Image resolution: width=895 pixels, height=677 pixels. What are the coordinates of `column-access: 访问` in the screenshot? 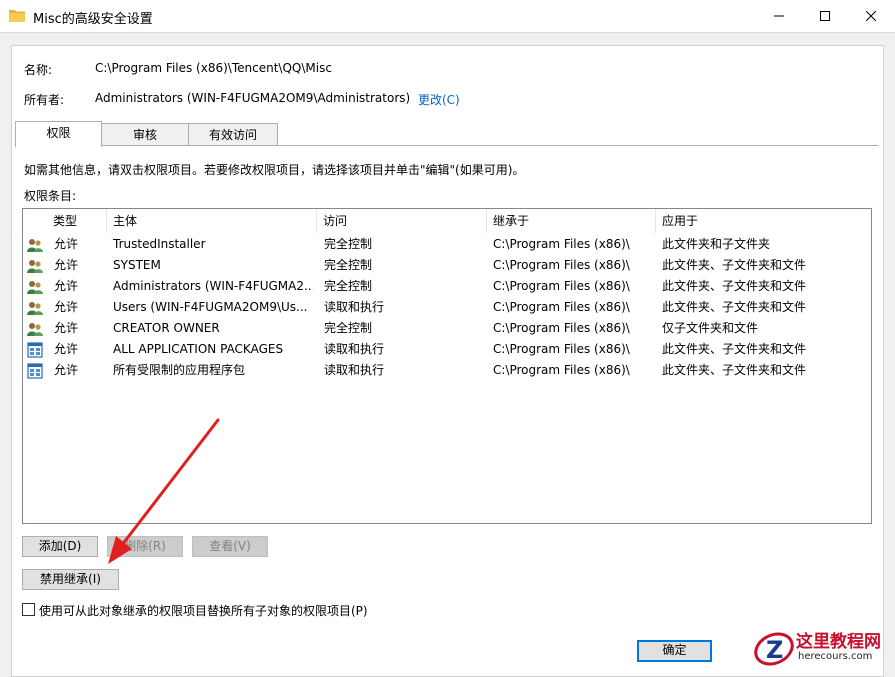 It's located at (402, 221).